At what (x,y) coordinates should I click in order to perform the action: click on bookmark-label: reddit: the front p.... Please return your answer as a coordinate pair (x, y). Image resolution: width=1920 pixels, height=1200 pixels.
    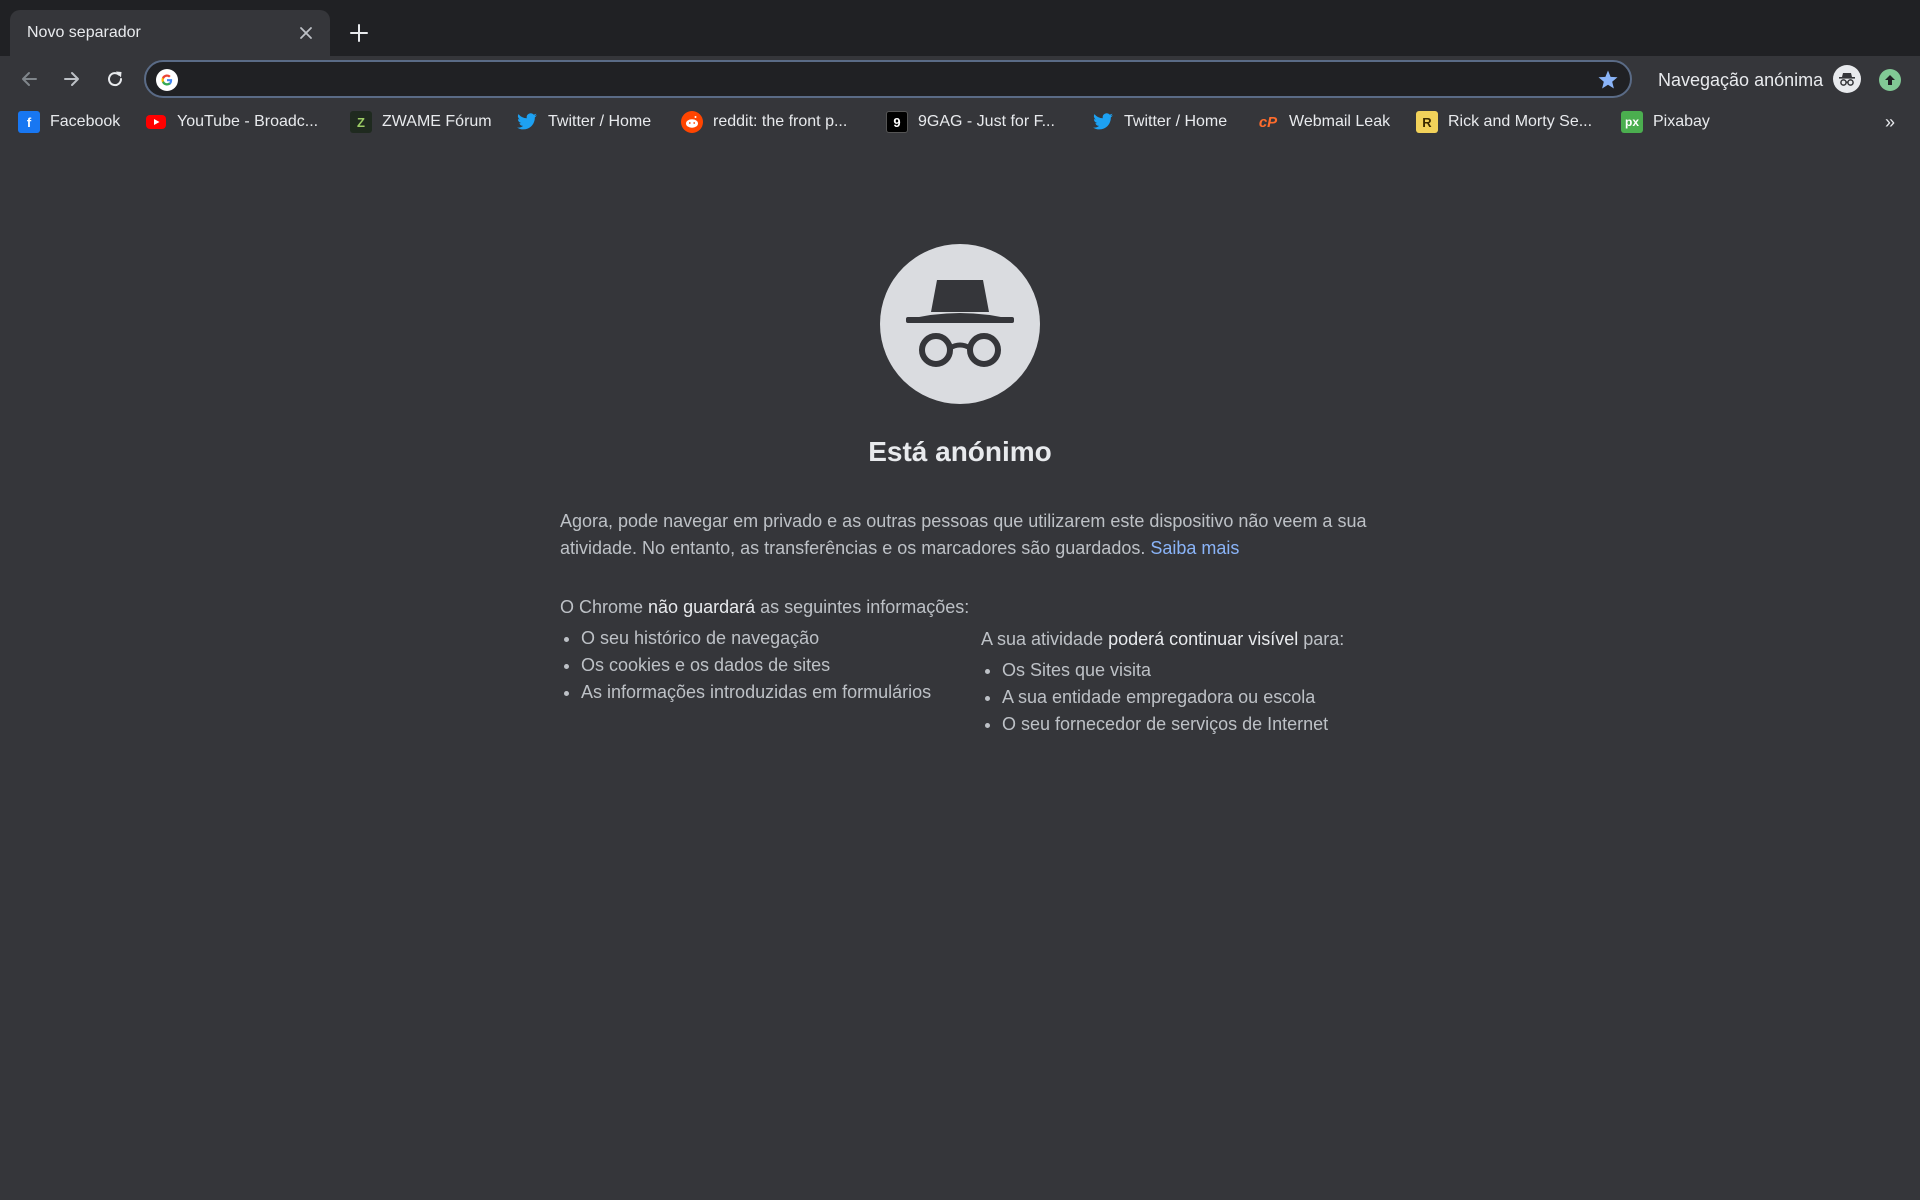
    Looking at the image, I should click on (780, 121).